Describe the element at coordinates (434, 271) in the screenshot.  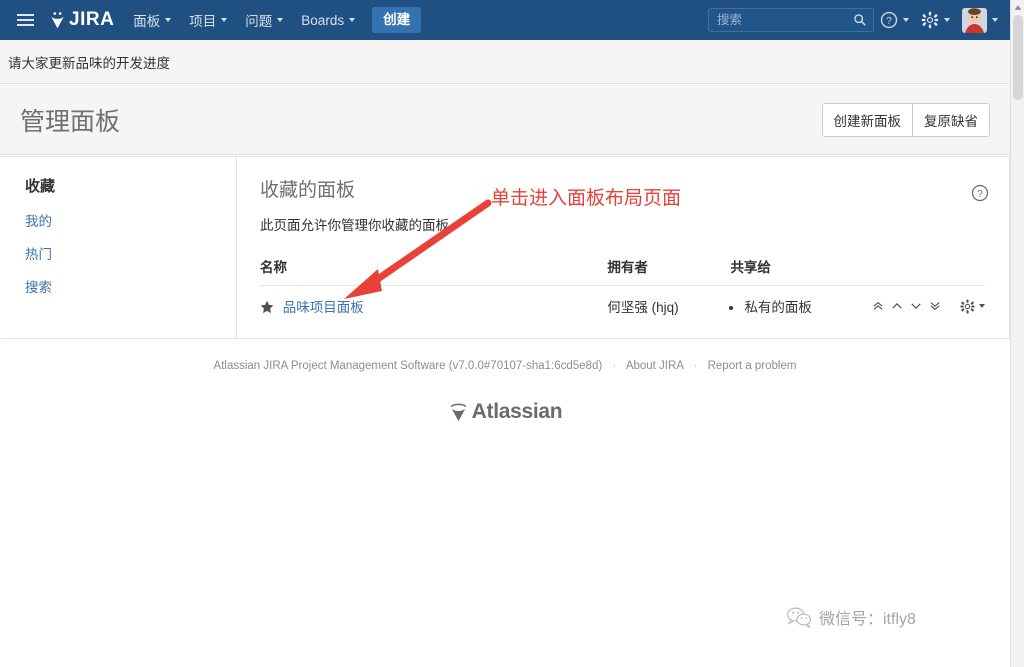
I see `column-header-name: 名称` at that location.